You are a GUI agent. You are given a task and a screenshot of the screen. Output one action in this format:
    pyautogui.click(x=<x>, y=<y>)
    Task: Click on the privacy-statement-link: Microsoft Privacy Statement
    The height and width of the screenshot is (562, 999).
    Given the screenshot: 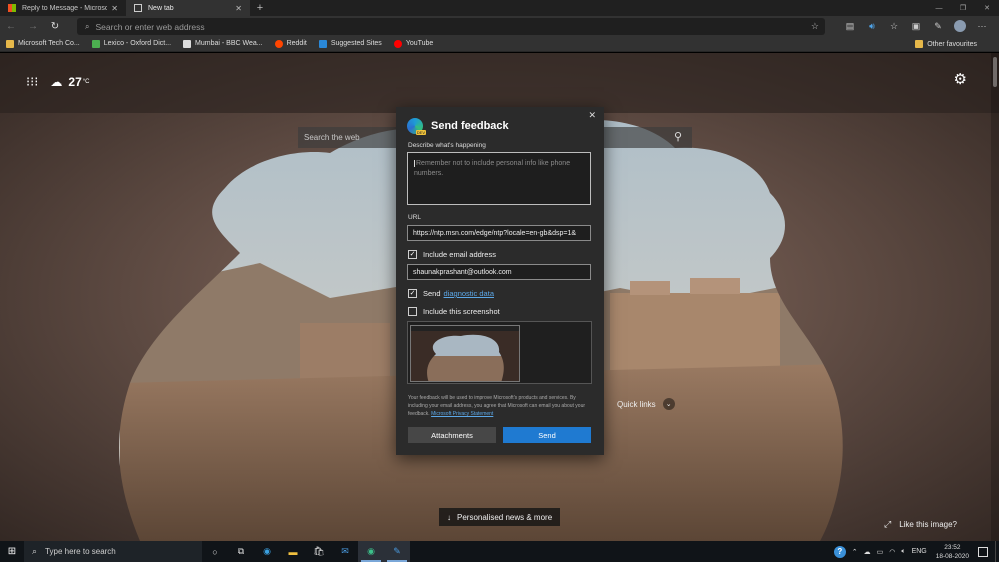 What is the action you would take?
    pyautogui.click(x=462, y=414)
    